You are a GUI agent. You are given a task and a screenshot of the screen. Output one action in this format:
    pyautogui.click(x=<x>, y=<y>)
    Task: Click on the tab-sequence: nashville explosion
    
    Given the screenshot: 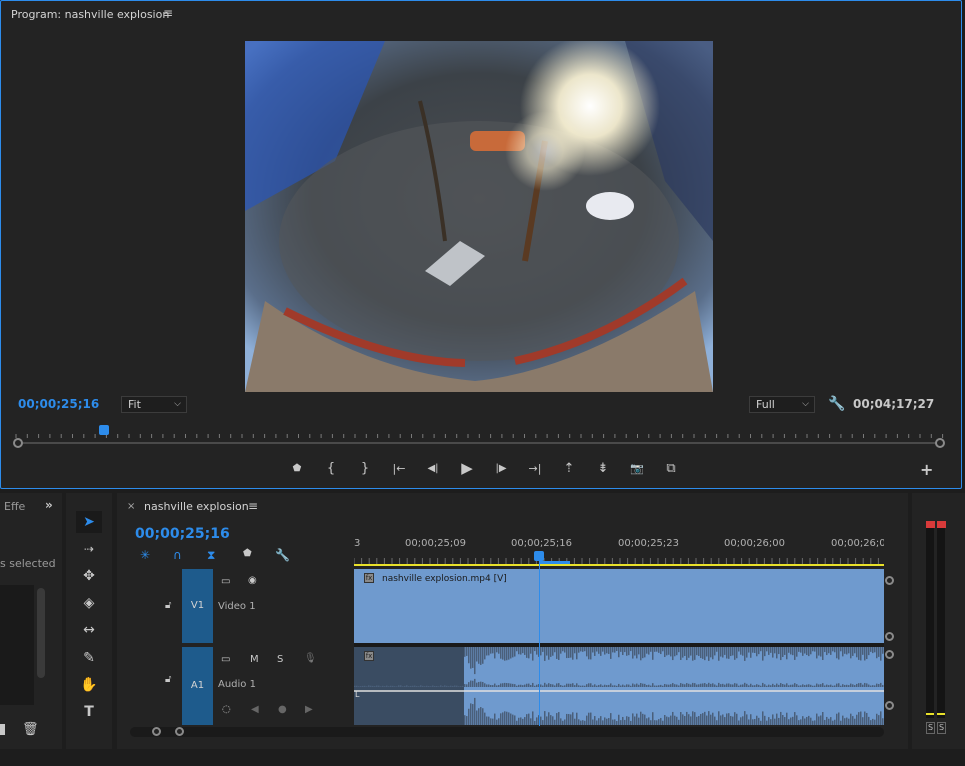 What is the action you would take?
    pyautogui.click(x=196, y=506)
    